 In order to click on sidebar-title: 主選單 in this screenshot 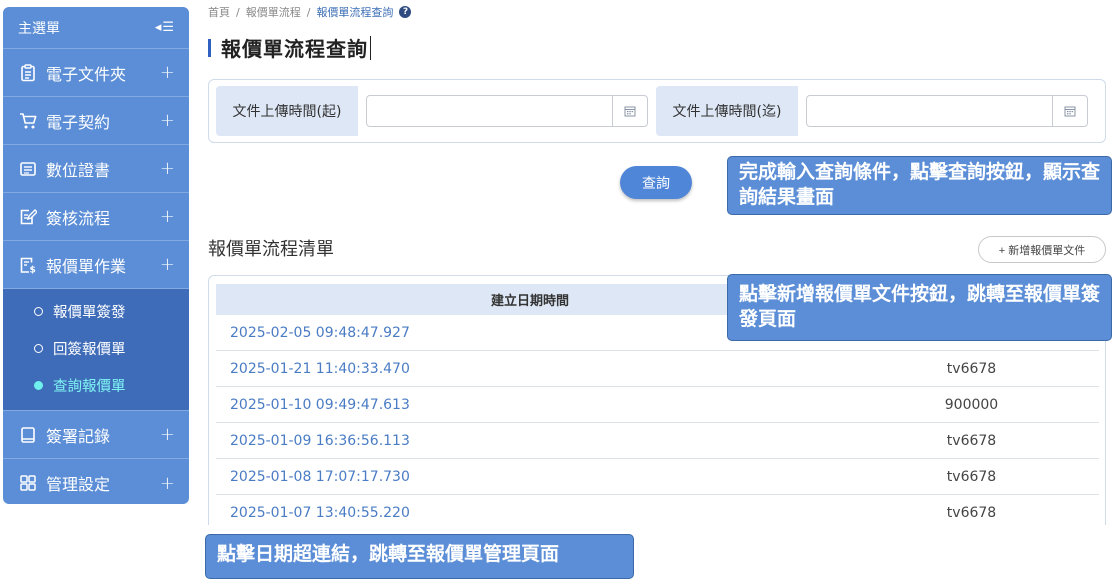, I will do `click(39, 28)`.